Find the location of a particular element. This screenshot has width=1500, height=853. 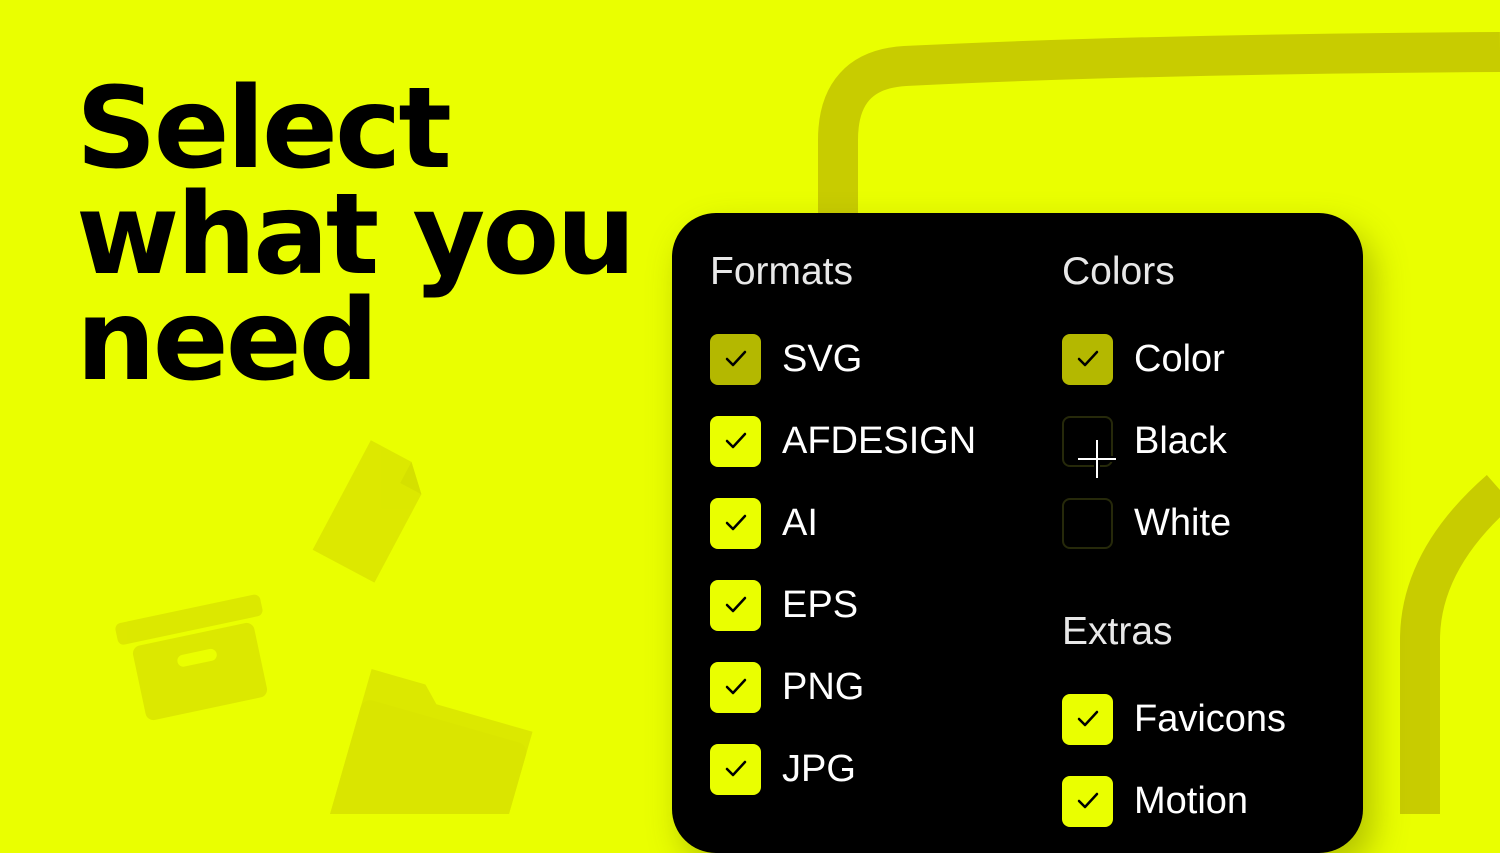

folder-icon is located at coordinates (430, 741).